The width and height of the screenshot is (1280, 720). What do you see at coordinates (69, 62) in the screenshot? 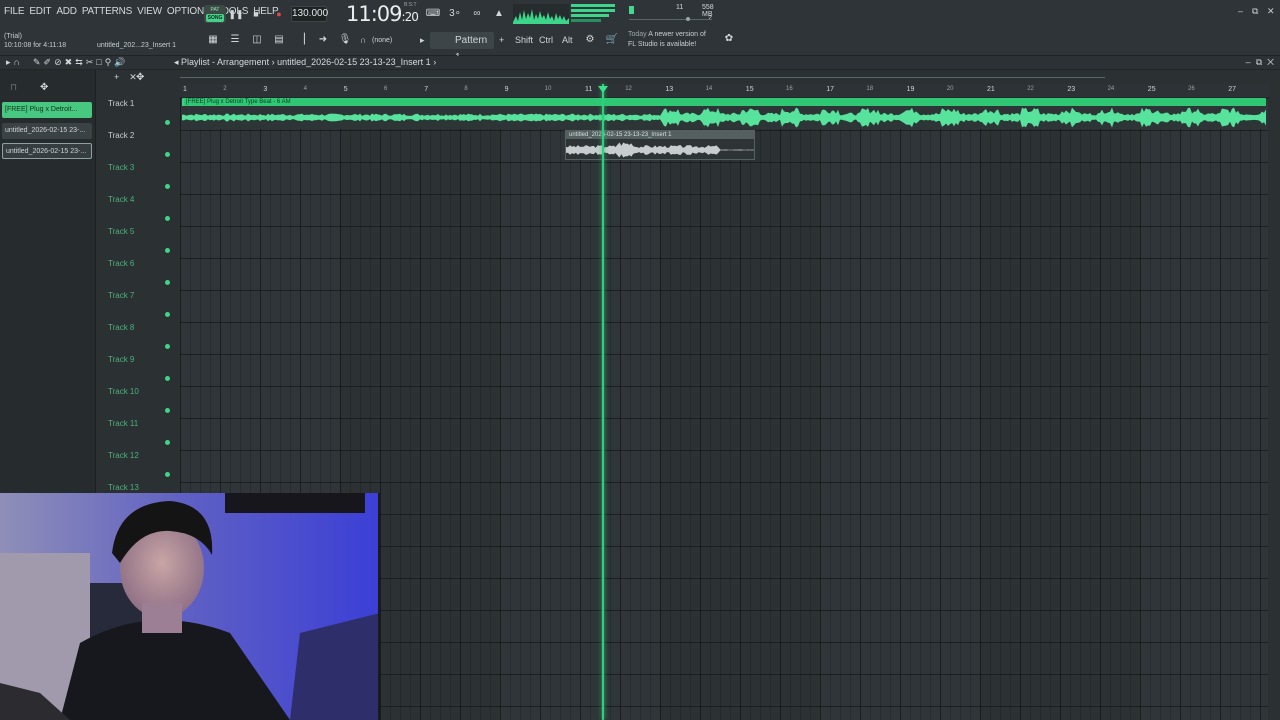
I see `mute-icon: ✖` at bounding box center [69, 62].